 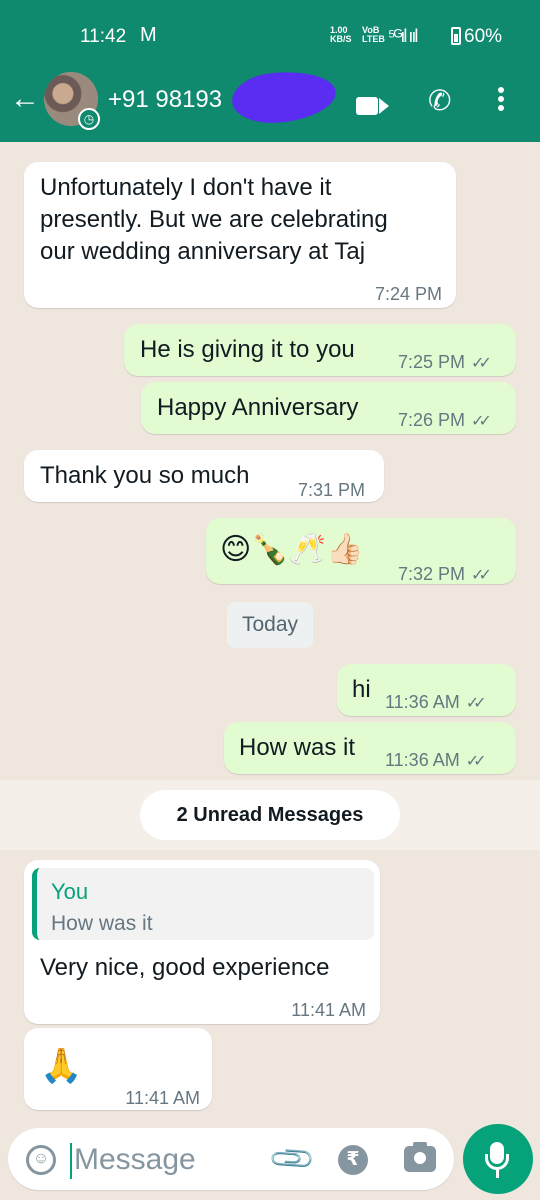 What do you see at coordinates (164, 1160) in the screenshot?
I see `message-input` at bounding box center [164, 1160].